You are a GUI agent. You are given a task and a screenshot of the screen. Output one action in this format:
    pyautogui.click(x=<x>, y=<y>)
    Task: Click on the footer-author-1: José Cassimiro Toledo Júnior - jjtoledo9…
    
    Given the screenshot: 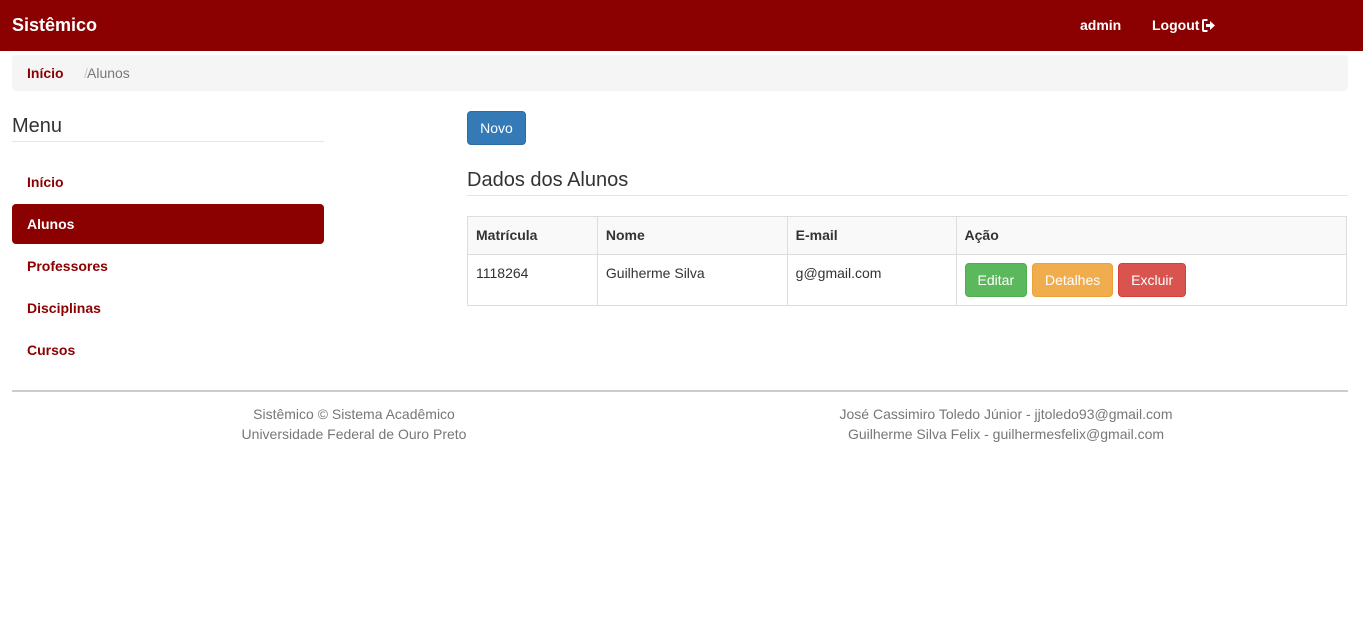 What is the action you would take?
    pyautogui.click(x=1006, y=414)
    